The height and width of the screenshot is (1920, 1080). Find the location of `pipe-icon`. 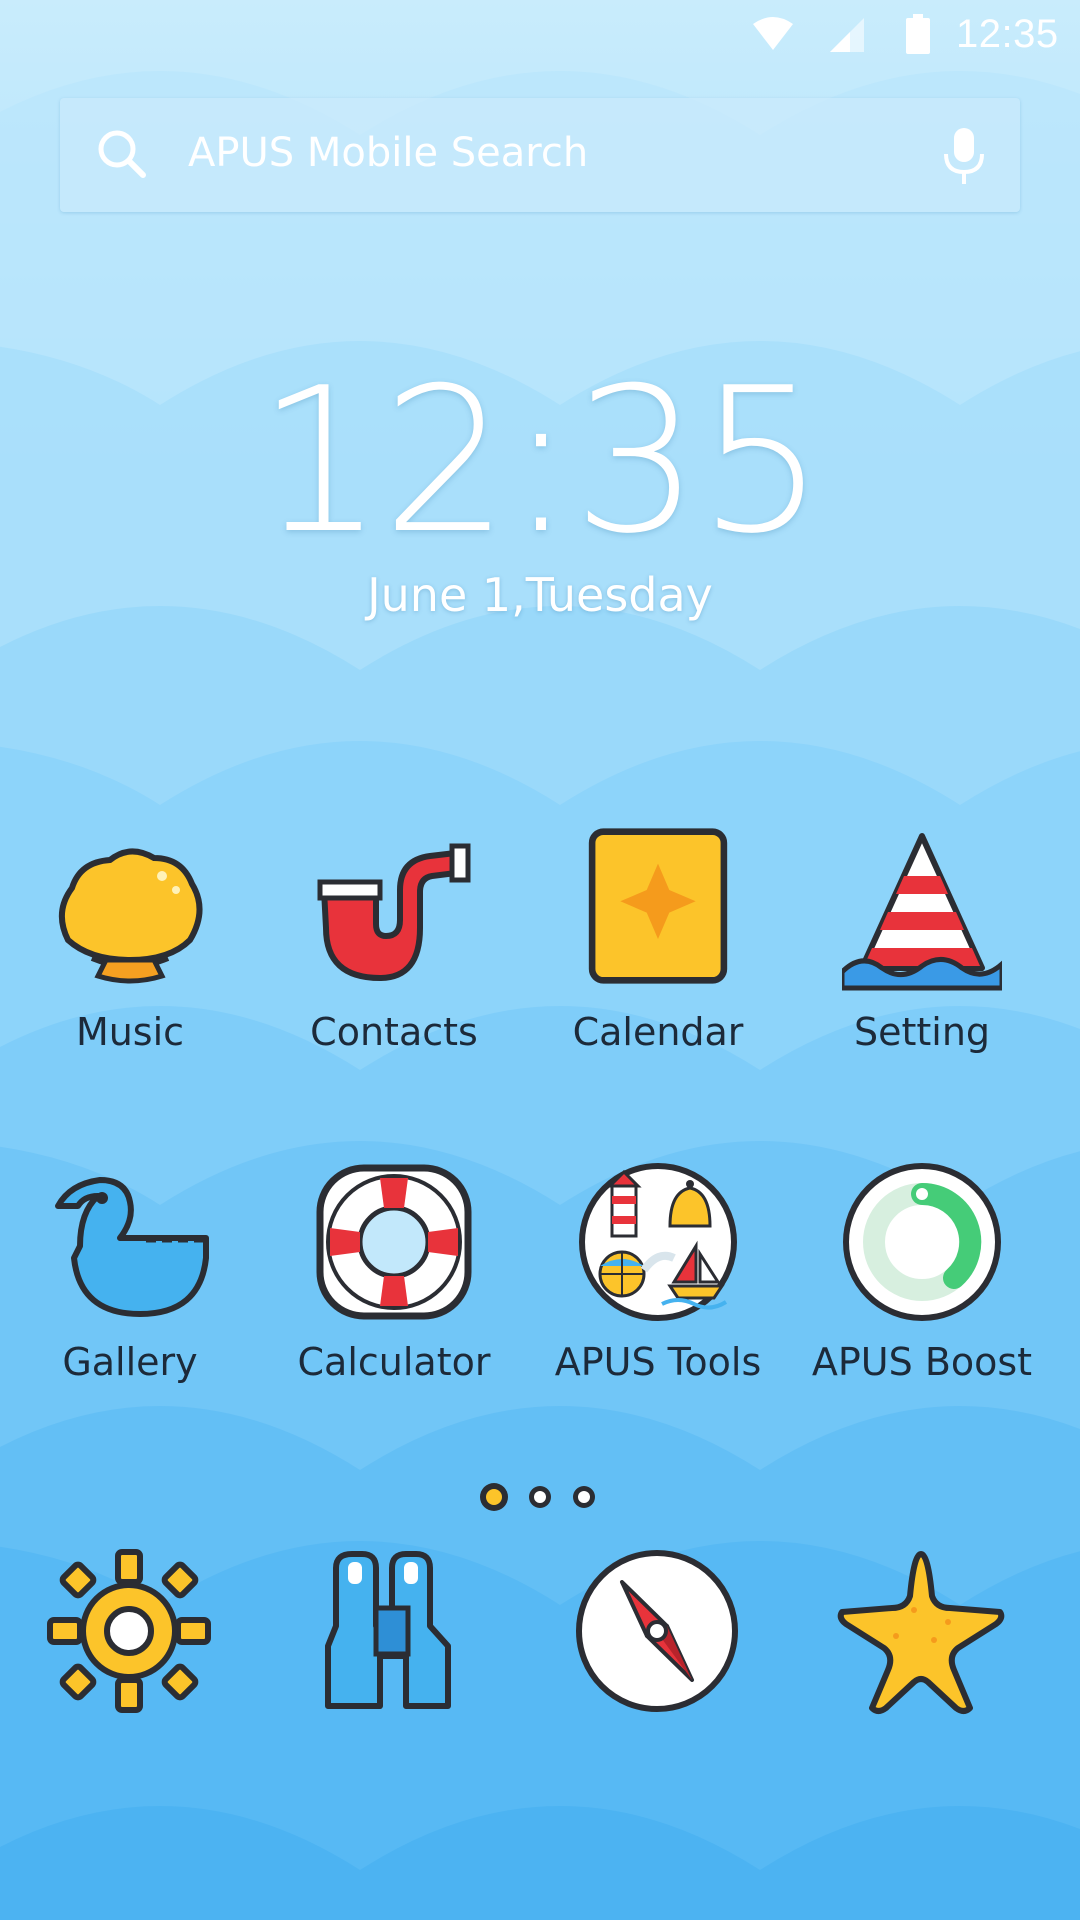

pipe-icon is located at coordinates (394, 912).